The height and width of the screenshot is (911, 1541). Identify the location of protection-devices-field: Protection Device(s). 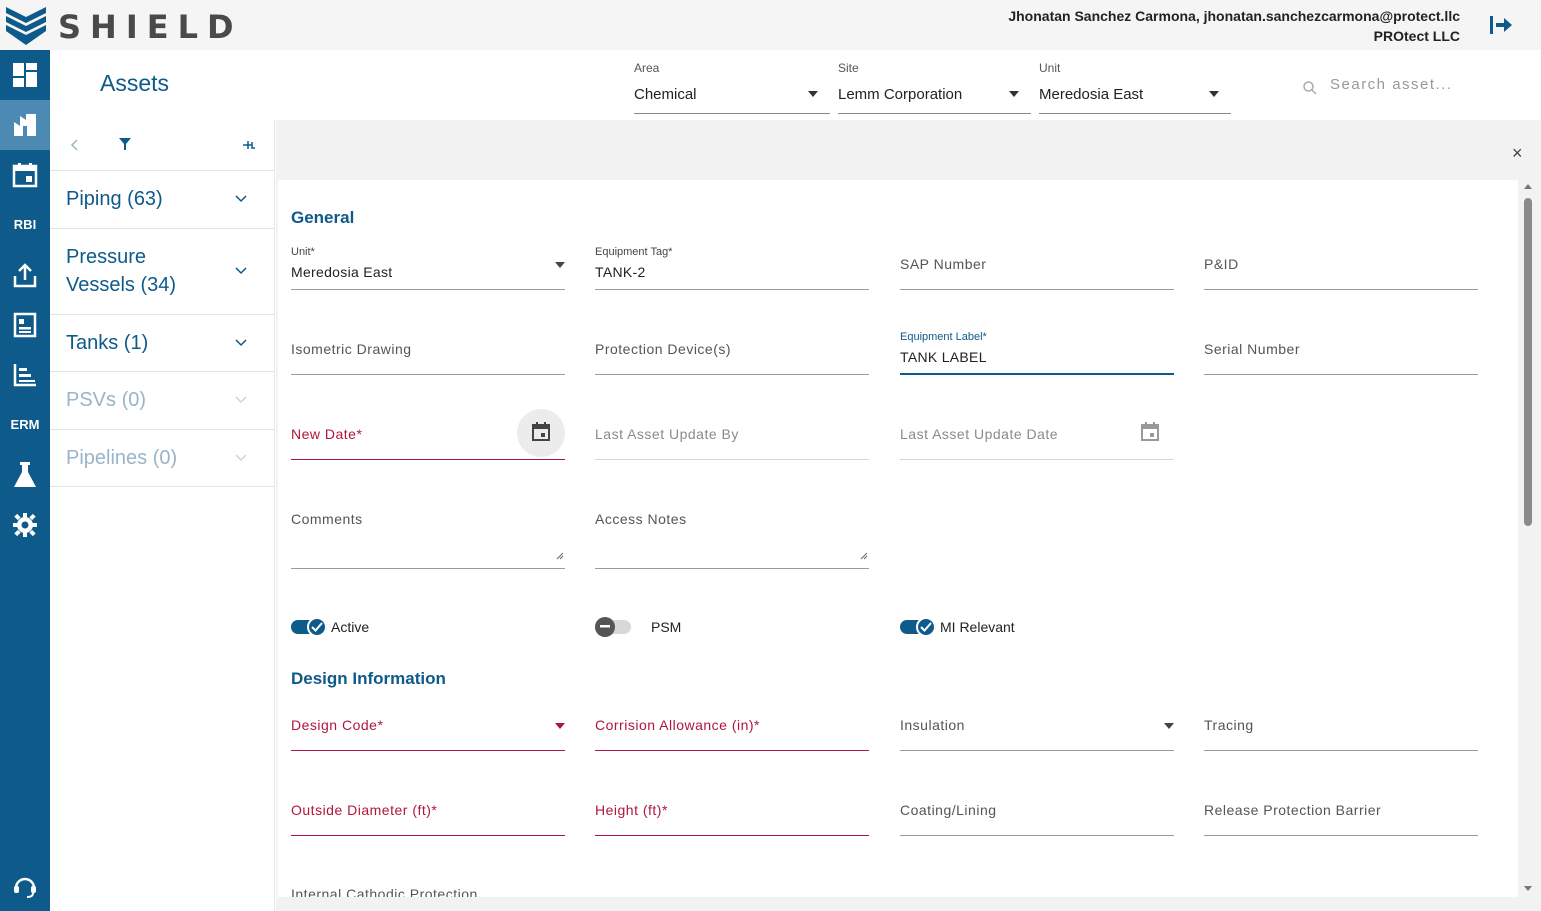
(732, 350).